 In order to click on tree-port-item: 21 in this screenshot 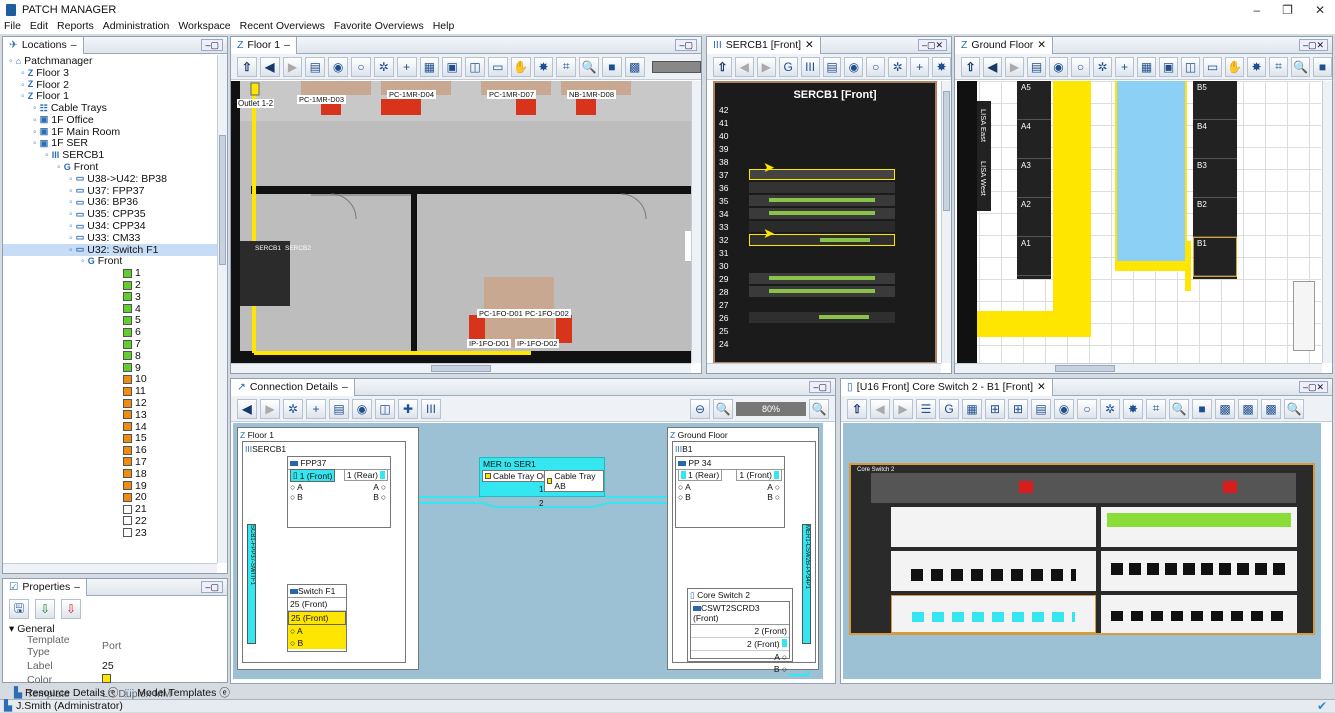, I will do `click(111, 509)`.